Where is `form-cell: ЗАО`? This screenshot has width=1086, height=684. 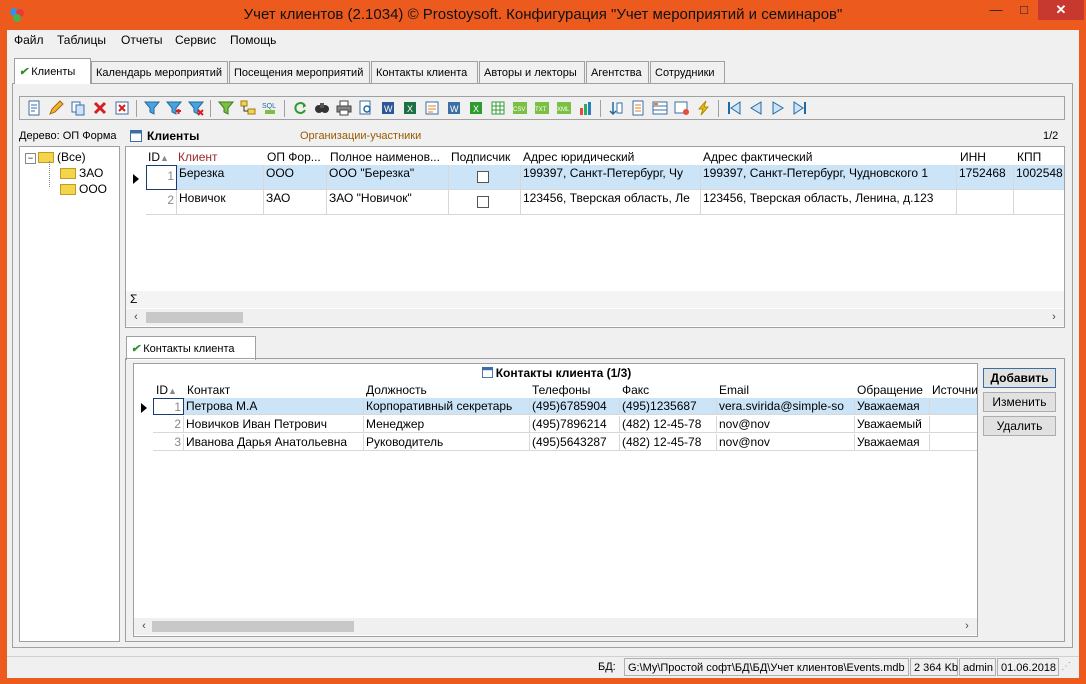
form-cell: ЗАО is located at coordinates (295, 202).